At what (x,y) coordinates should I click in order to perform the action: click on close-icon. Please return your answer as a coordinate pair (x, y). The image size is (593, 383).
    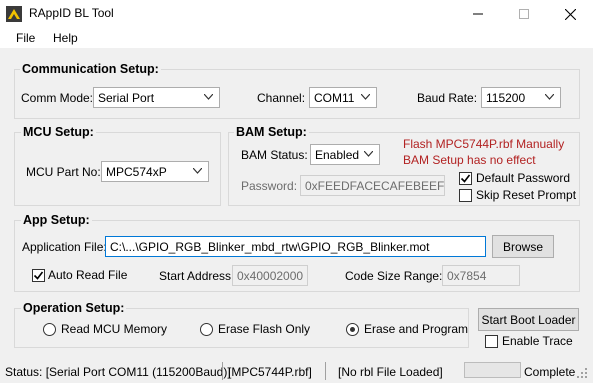
    Looking at the image, I should click on (570, 14).